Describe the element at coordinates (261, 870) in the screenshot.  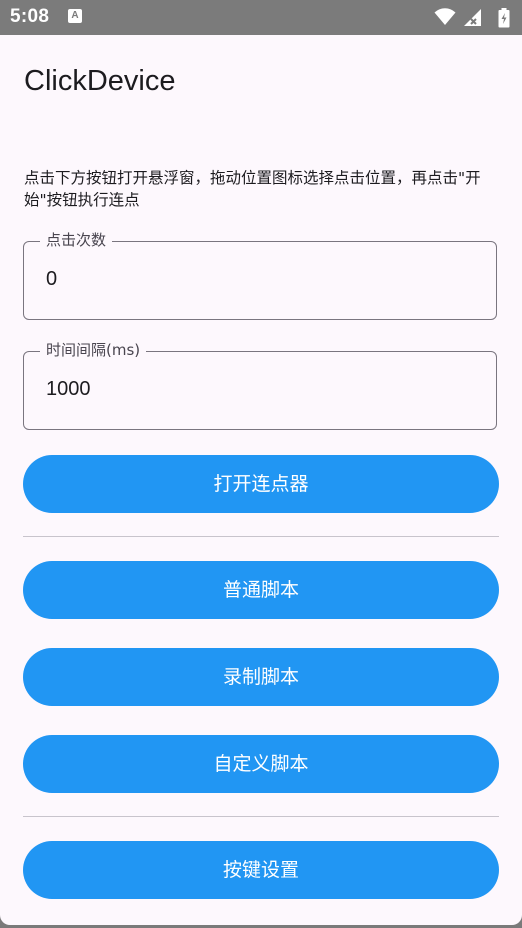
I see `key-settings-button: 按键设置` at that location.